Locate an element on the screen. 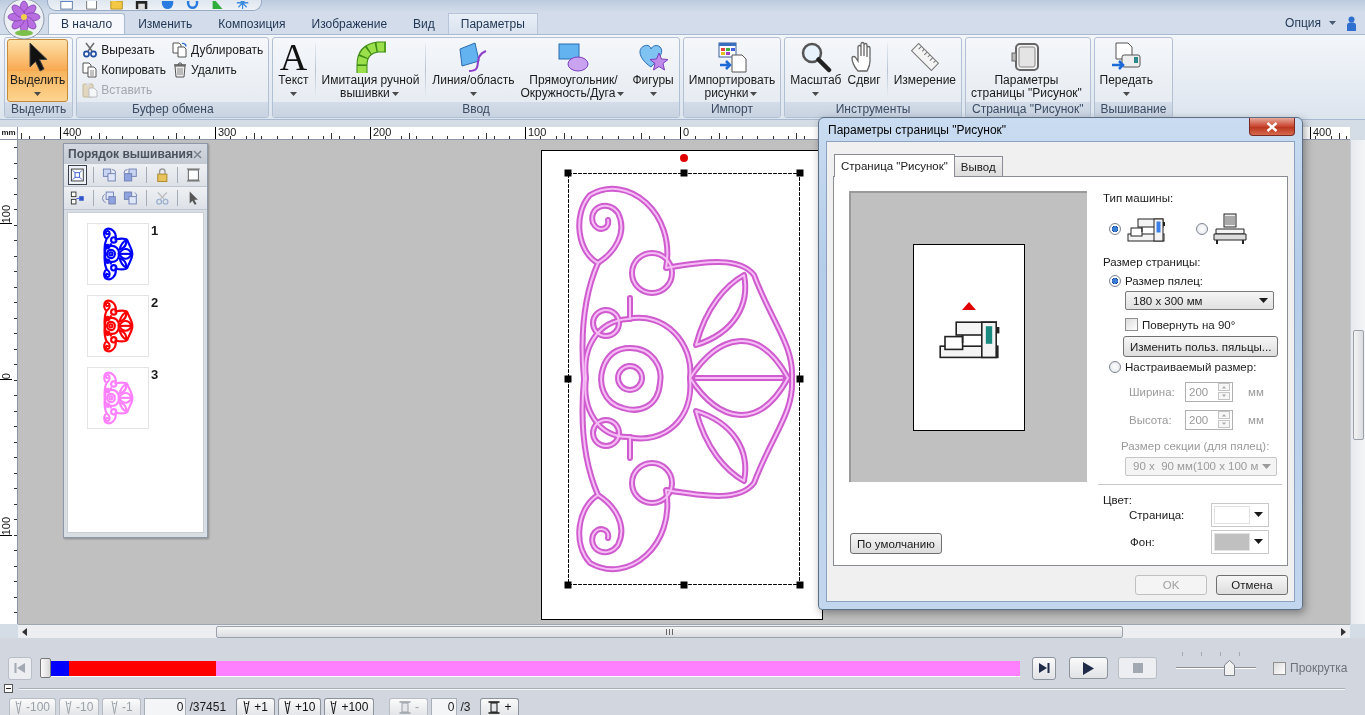 The height and width of the screenshot is (715, 1365). ruler-label: 400 is located at coordinates (1322, 132).